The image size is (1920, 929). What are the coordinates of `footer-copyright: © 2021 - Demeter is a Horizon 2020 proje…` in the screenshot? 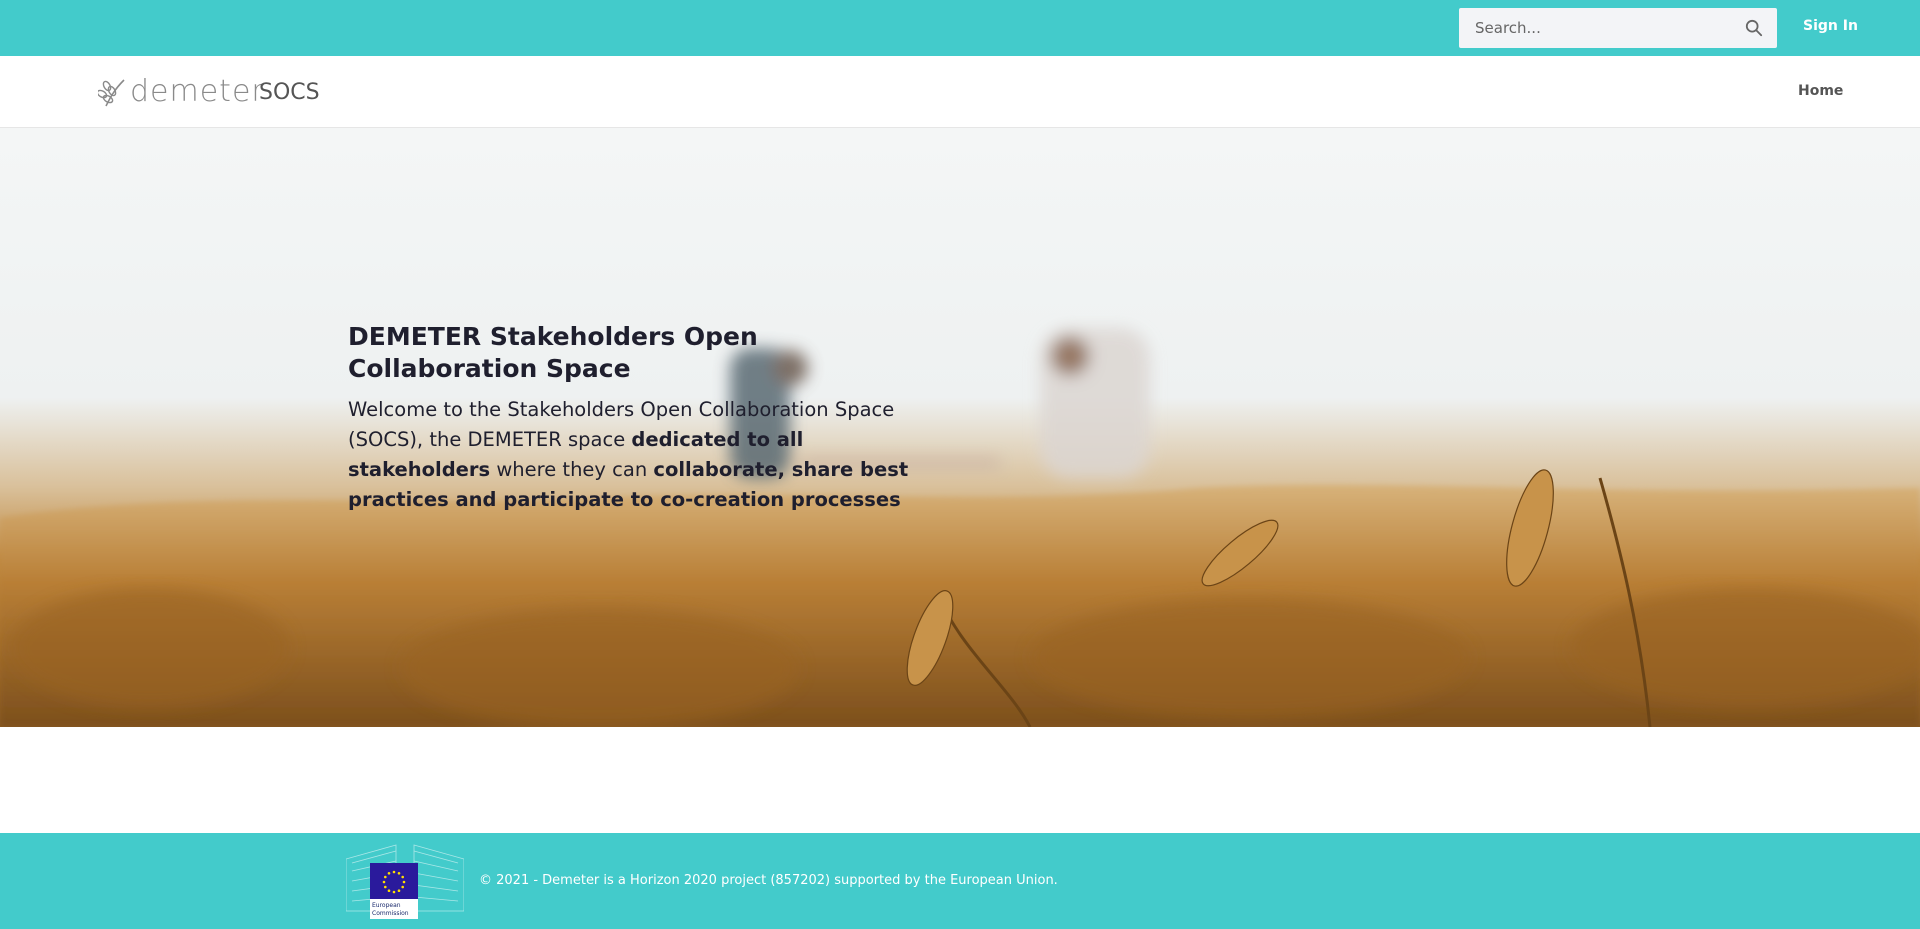 It's located at (768, 880).